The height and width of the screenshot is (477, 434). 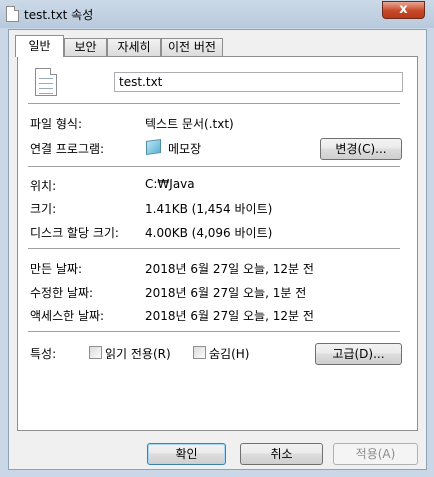 What do you see at coordinates (226, 293) in the screenshot?
I see `modified-value: 2018년 6월 27일 오늘, 1분 전` at bounding box center [226, 293].